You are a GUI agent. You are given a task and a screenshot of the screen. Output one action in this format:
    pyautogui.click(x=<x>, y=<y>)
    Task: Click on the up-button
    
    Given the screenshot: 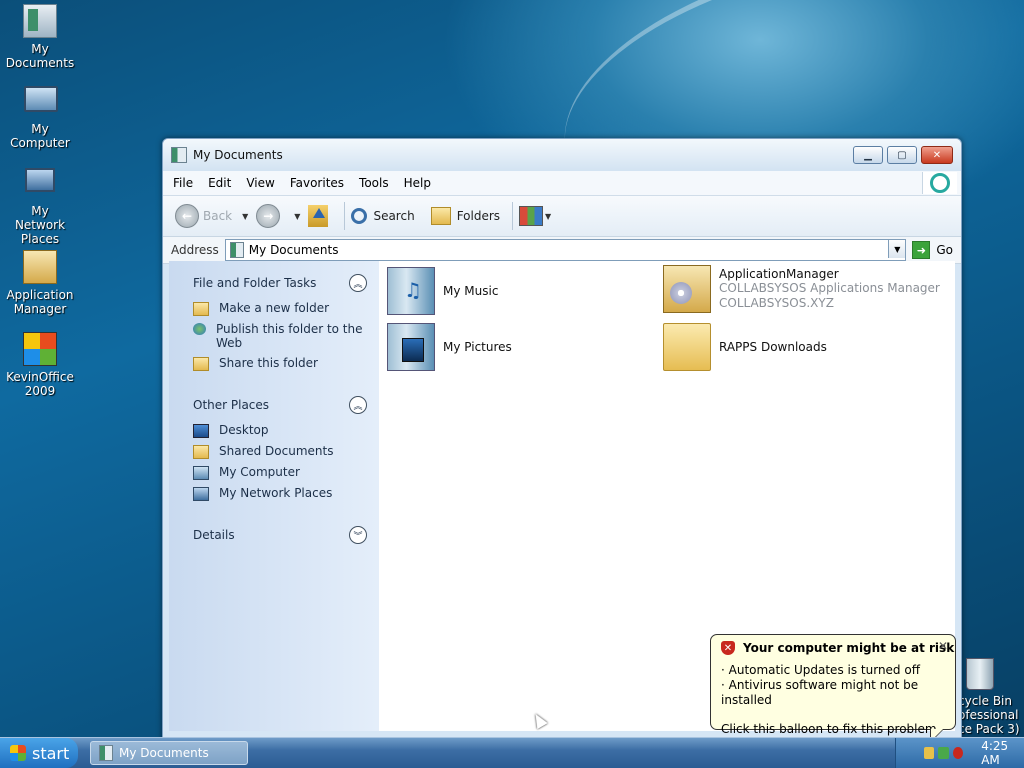 What is the action you would take?
    pyautogui.click(x=320, y=216)
    